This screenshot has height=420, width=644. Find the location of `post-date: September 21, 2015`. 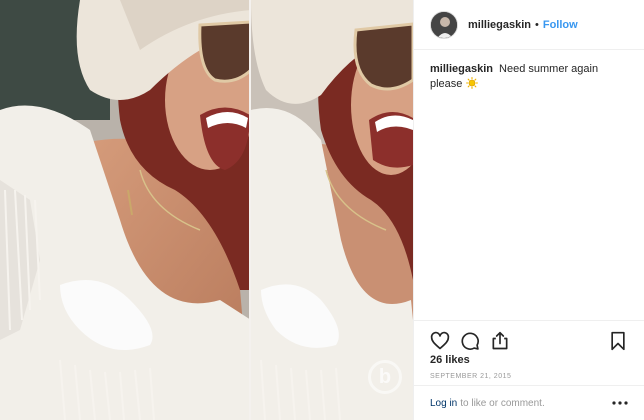

post-date: September 21, 2015 is located at coordinates (529, 376).